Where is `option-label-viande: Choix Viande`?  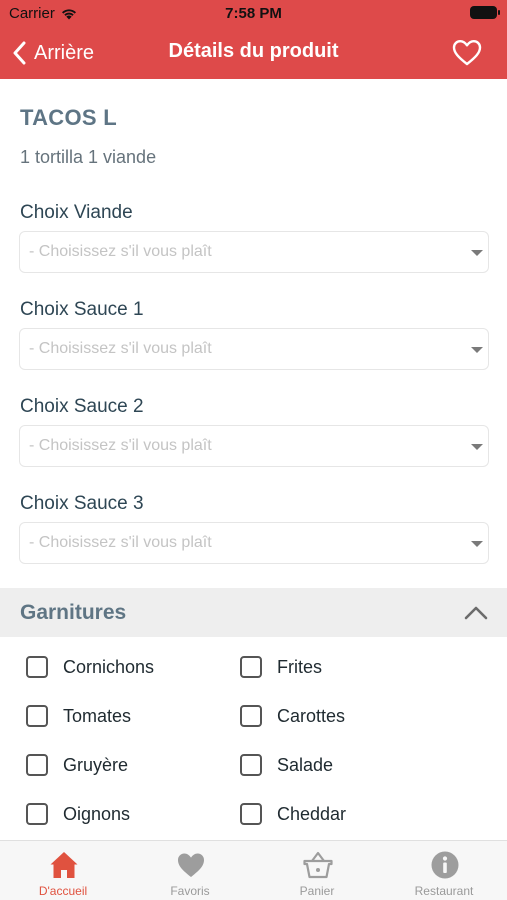
option-label-viande: Choix Viande is located at coordinates (76, 212).